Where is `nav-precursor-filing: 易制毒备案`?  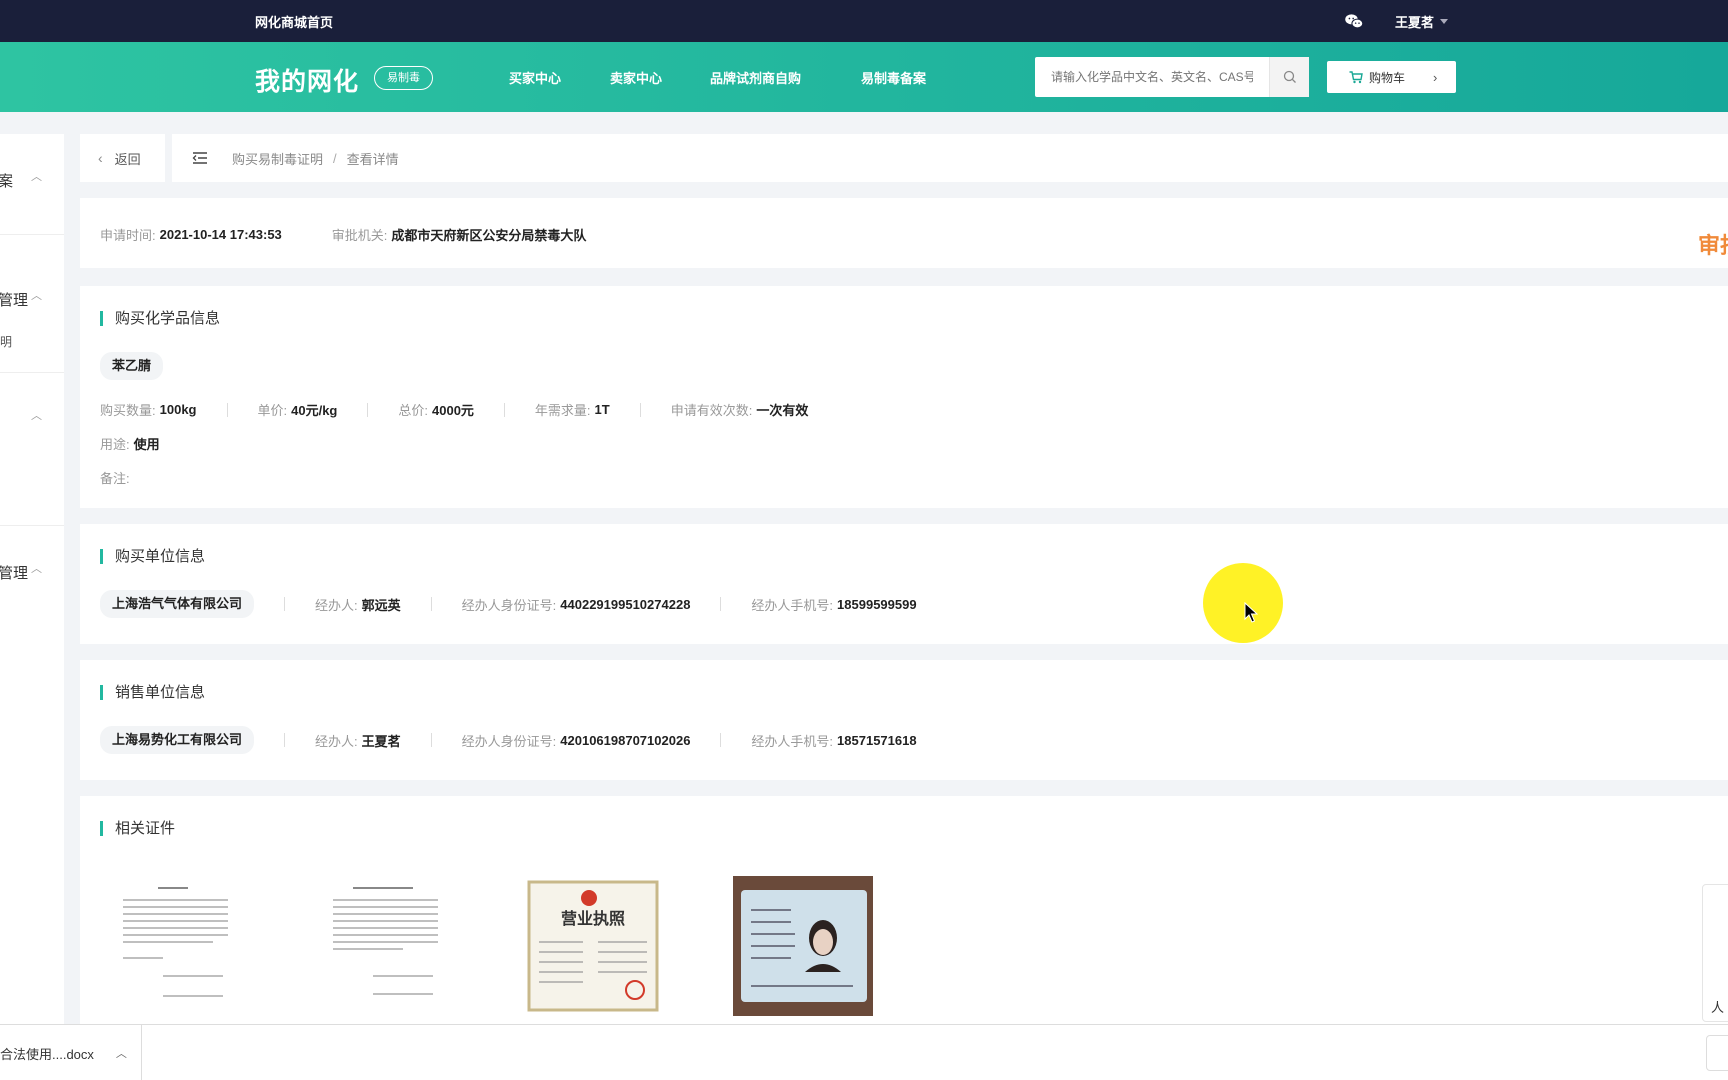 nav-precursor-filing: 易制毒备案 is located at coordinates (893, 77).